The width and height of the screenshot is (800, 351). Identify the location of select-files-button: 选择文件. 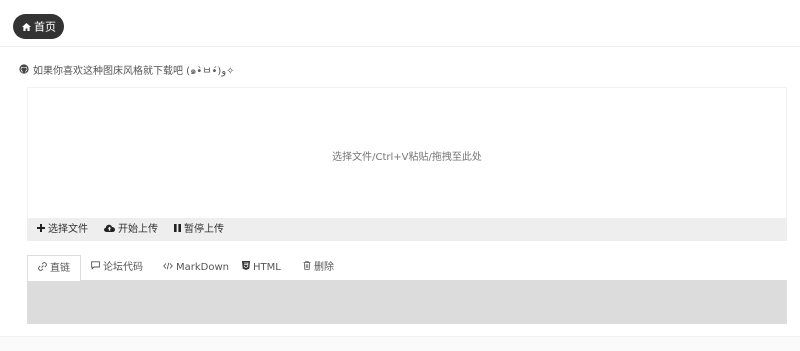
(62, 229).